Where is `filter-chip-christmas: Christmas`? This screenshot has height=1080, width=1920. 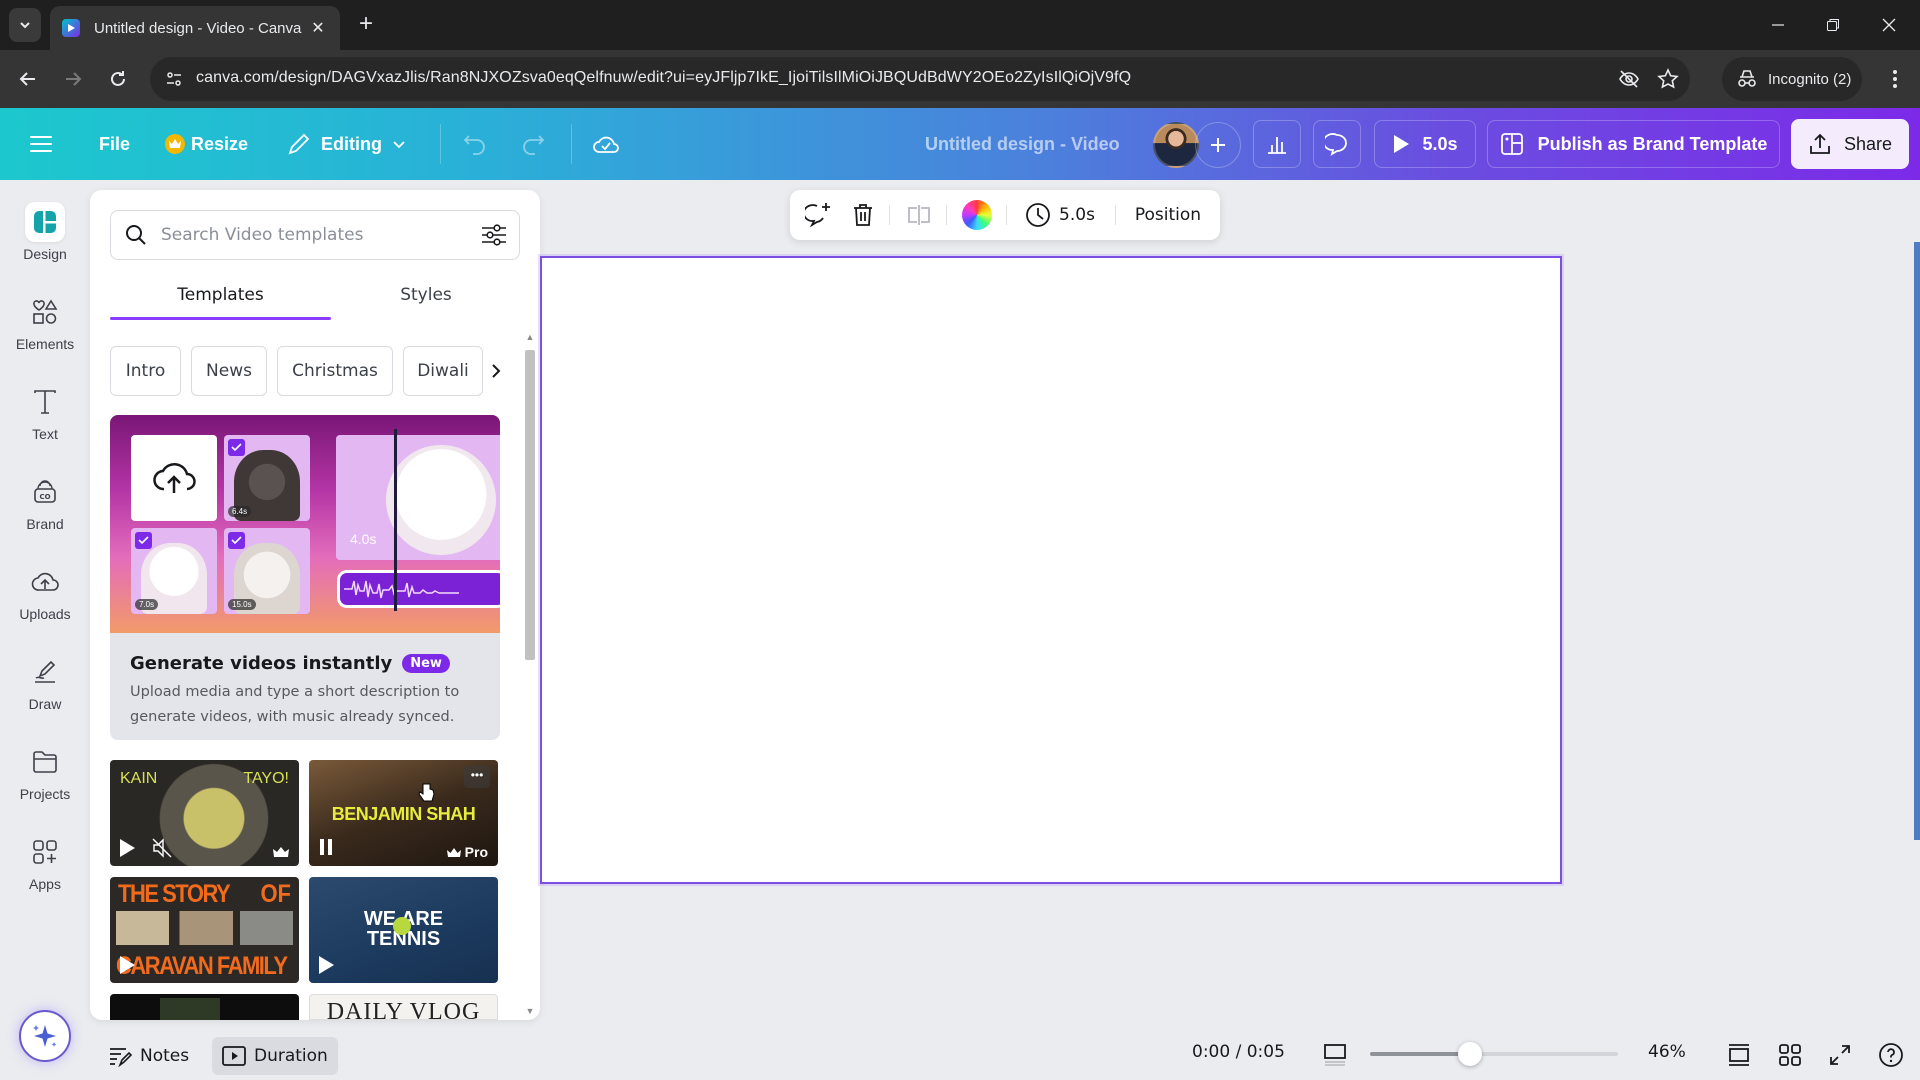 filter-chip-christmas: Christmas is located at coordinates (335, 371).